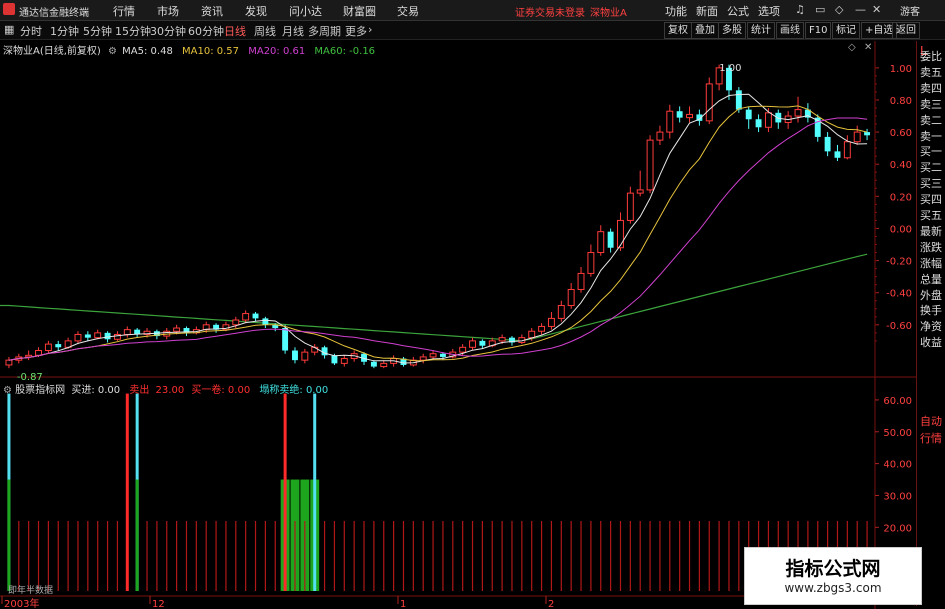  I want to click on menu-formula: 公式, so click(738, 11).